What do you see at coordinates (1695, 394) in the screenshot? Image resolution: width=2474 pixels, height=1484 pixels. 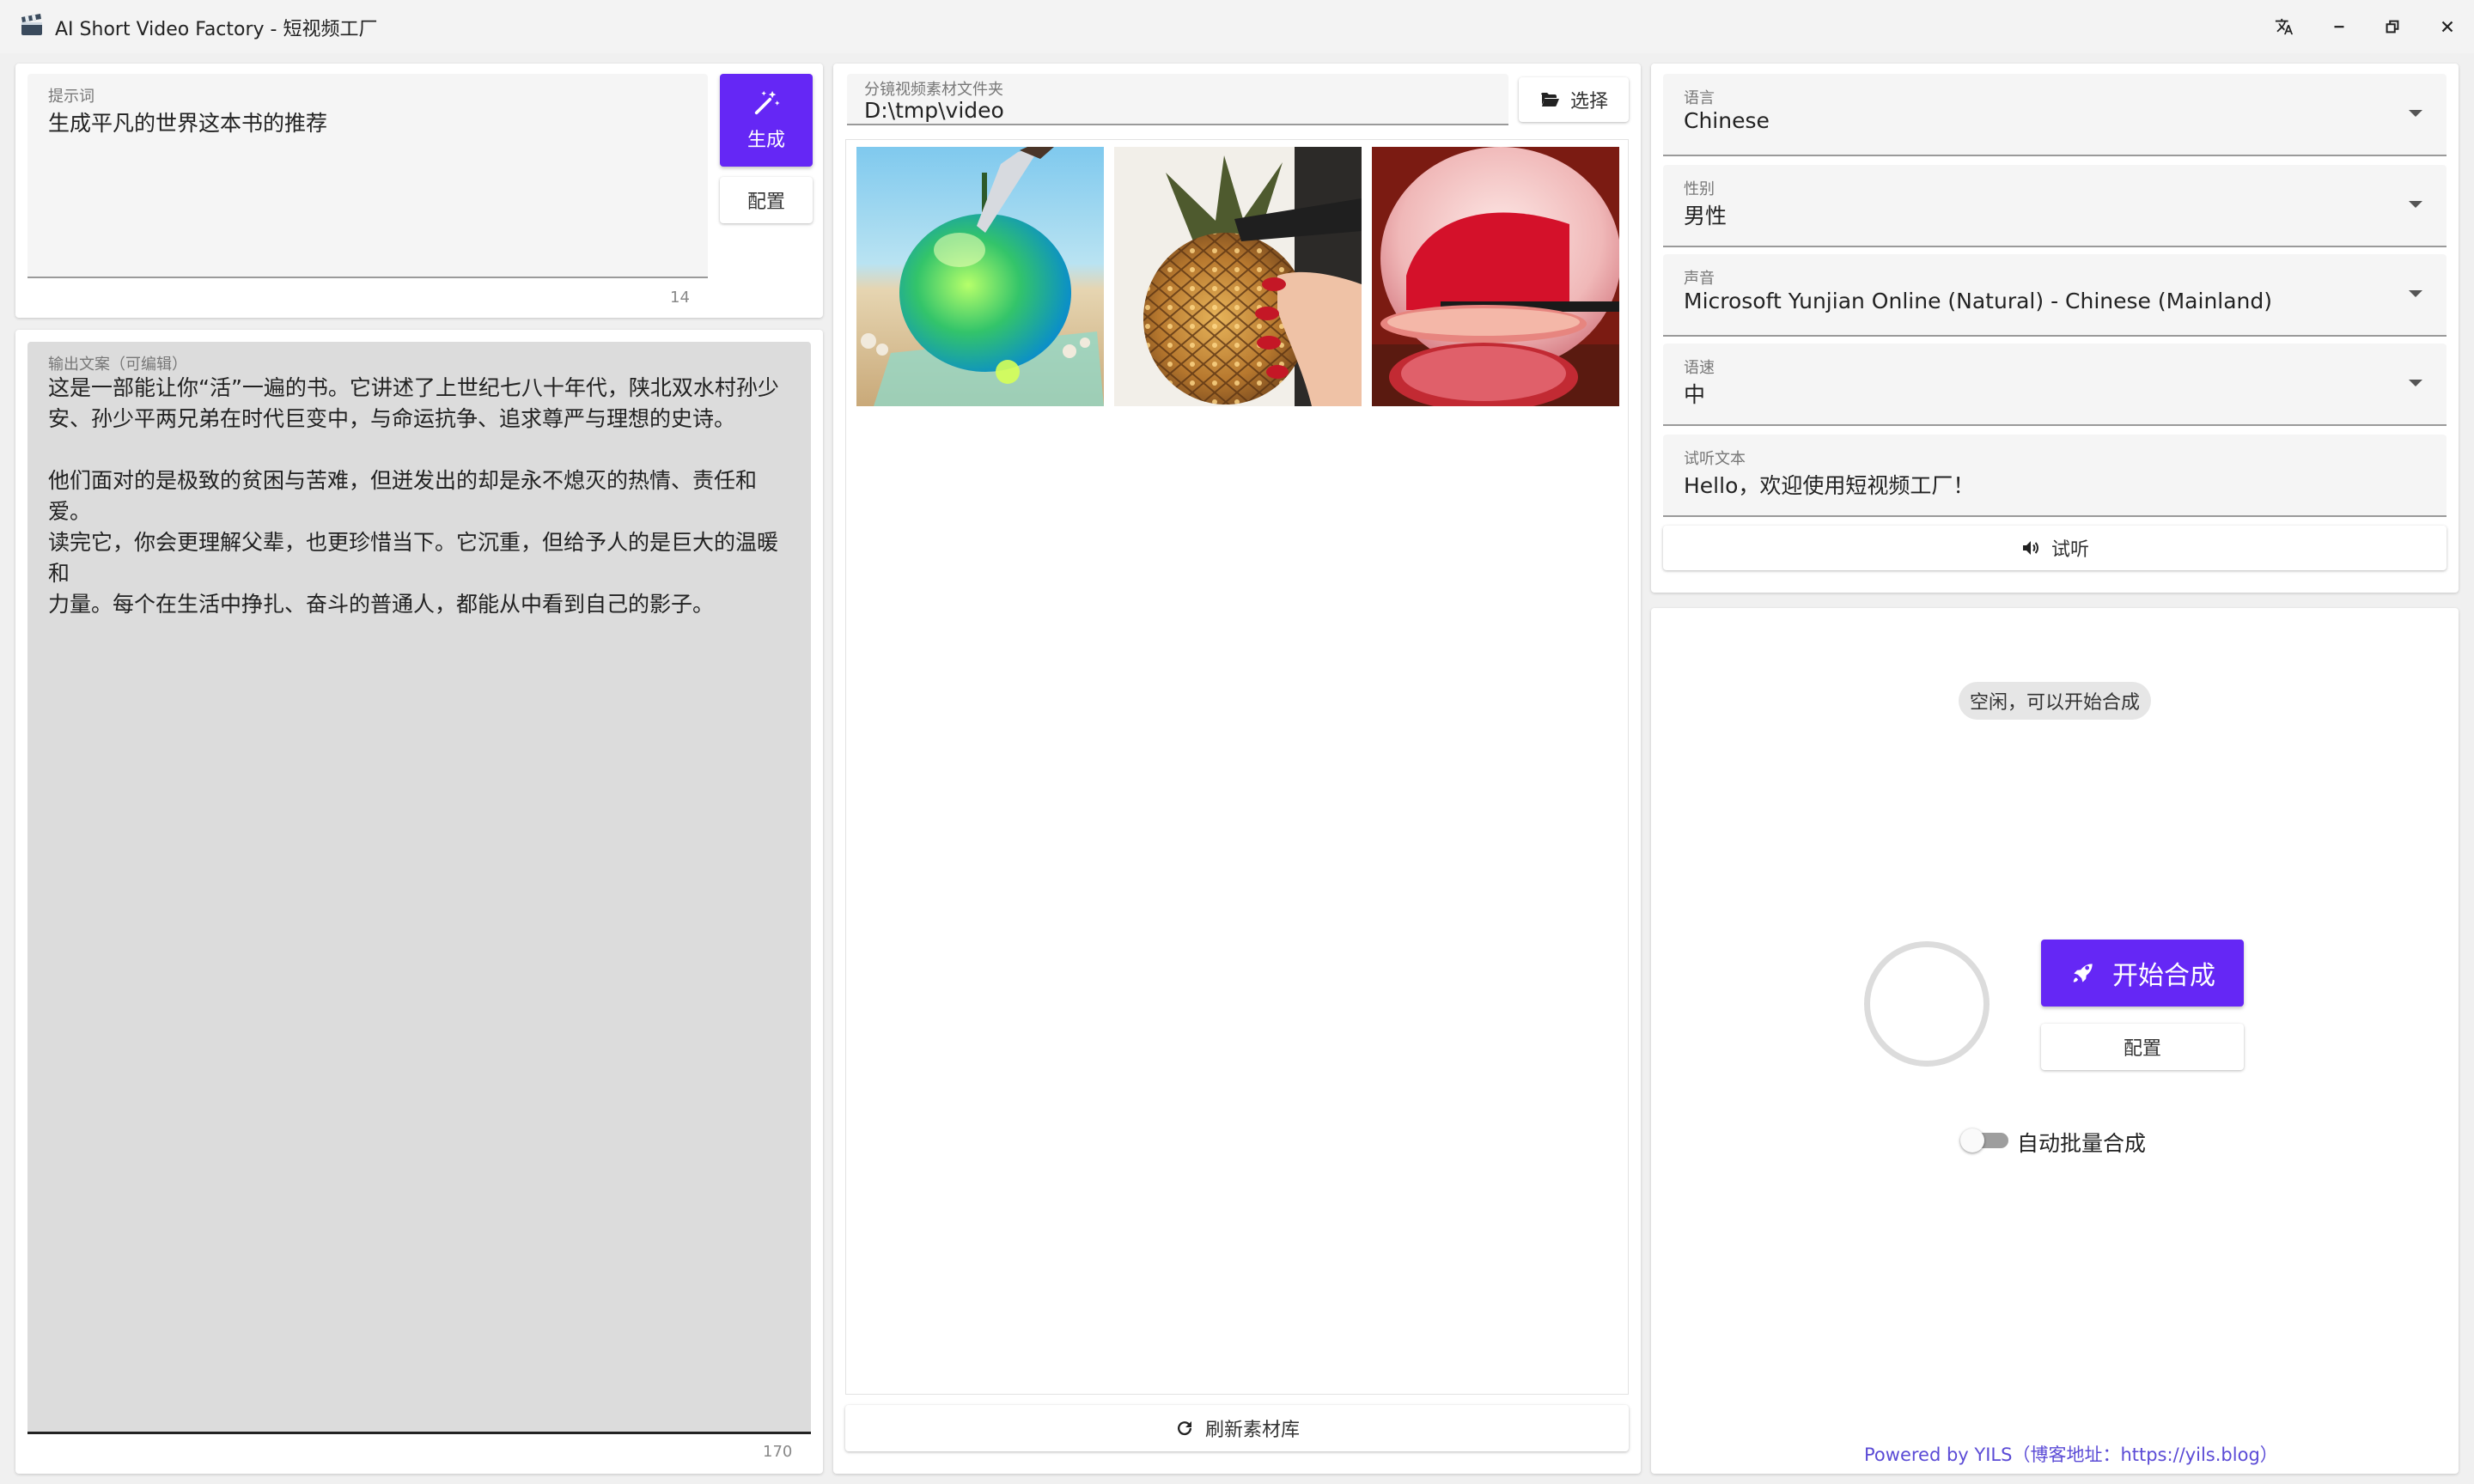 I see `speed-value: 中` at bounding box center [1695, 394].